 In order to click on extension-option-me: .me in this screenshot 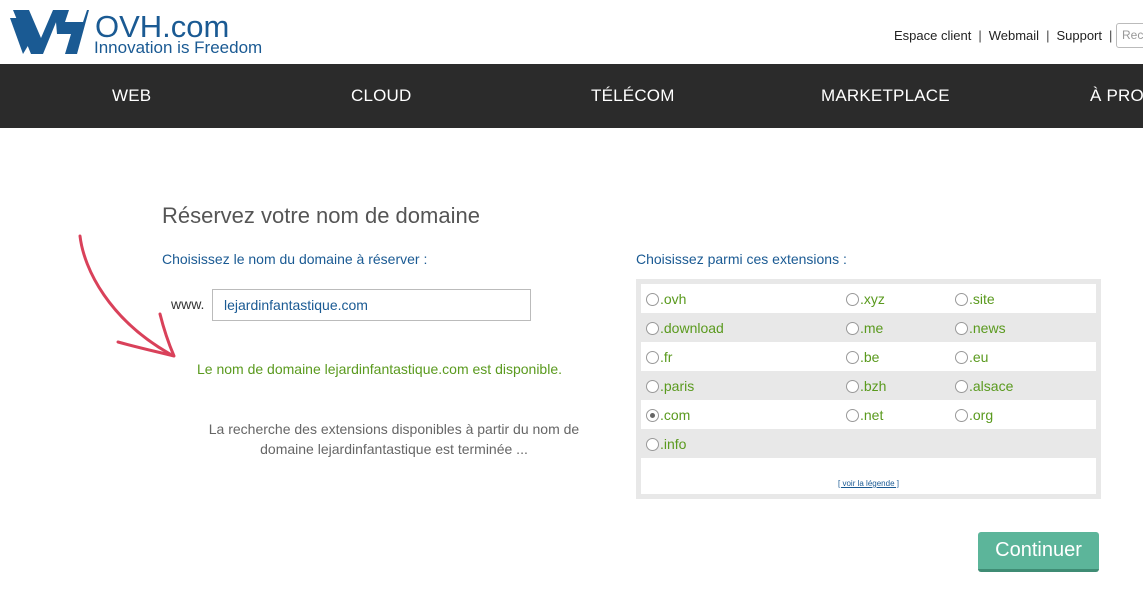, I will do `click(864, 328)`.